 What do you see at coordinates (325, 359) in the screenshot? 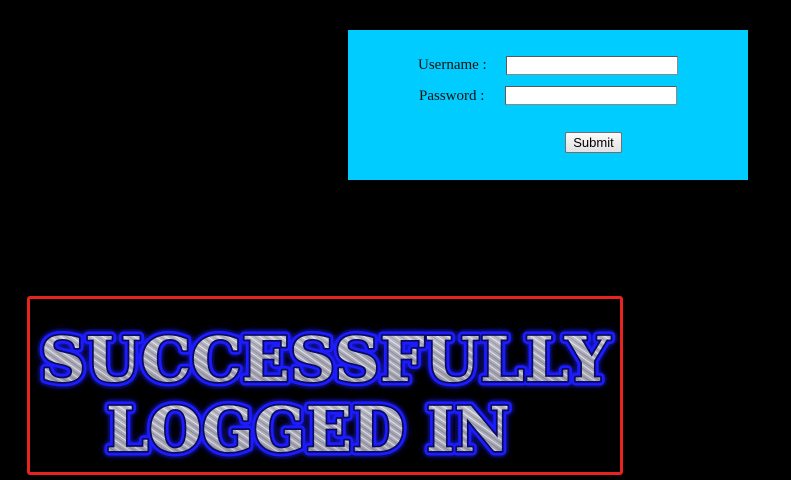
I see `success-line1-shade: SUCCESSFULLY` at bounding box center [325, 359].